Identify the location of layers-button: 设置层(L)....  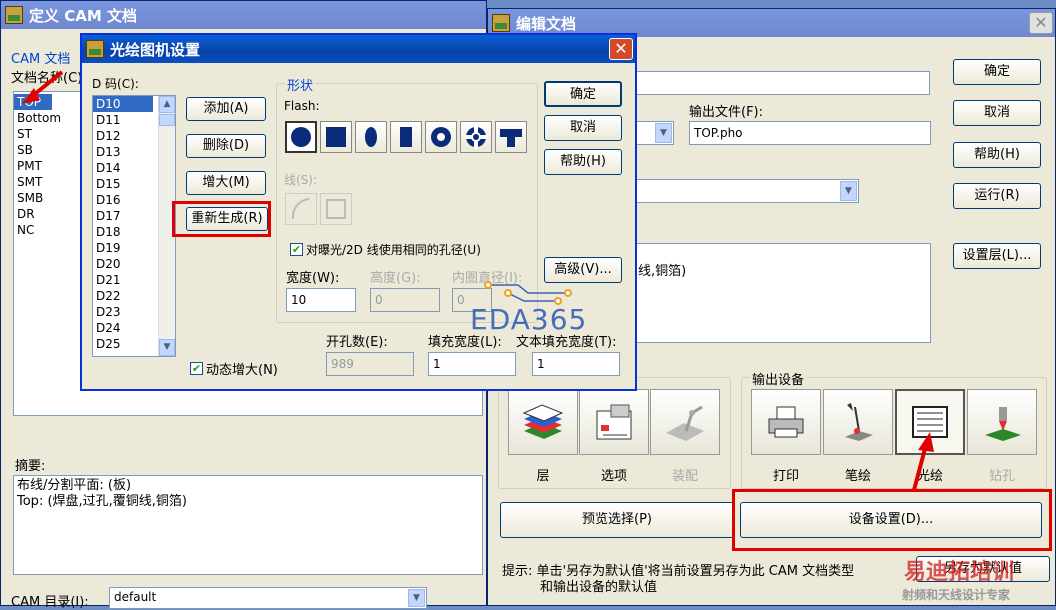
(997, 256).